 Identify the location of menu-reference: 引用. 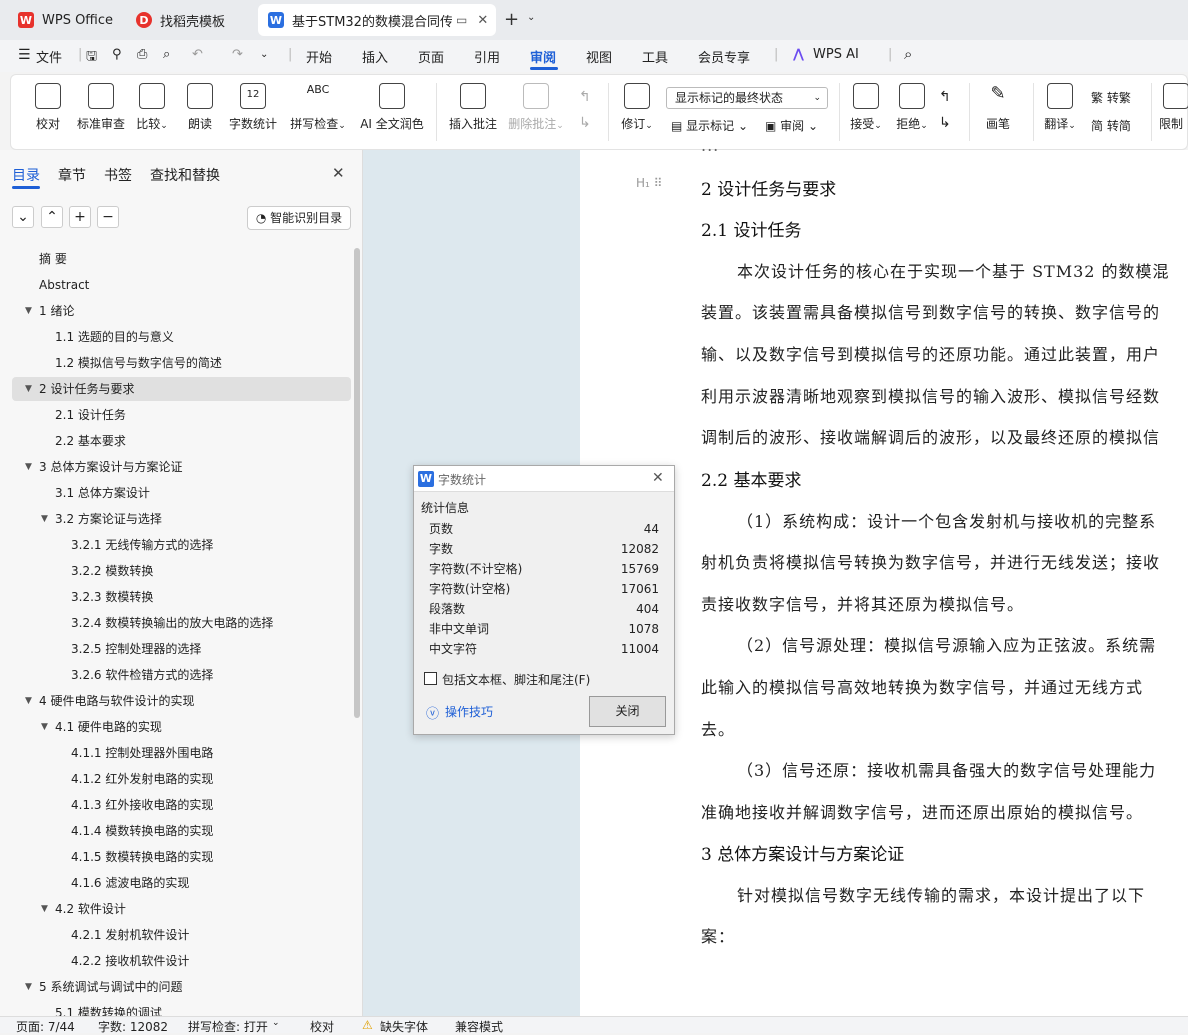
(487, 56).